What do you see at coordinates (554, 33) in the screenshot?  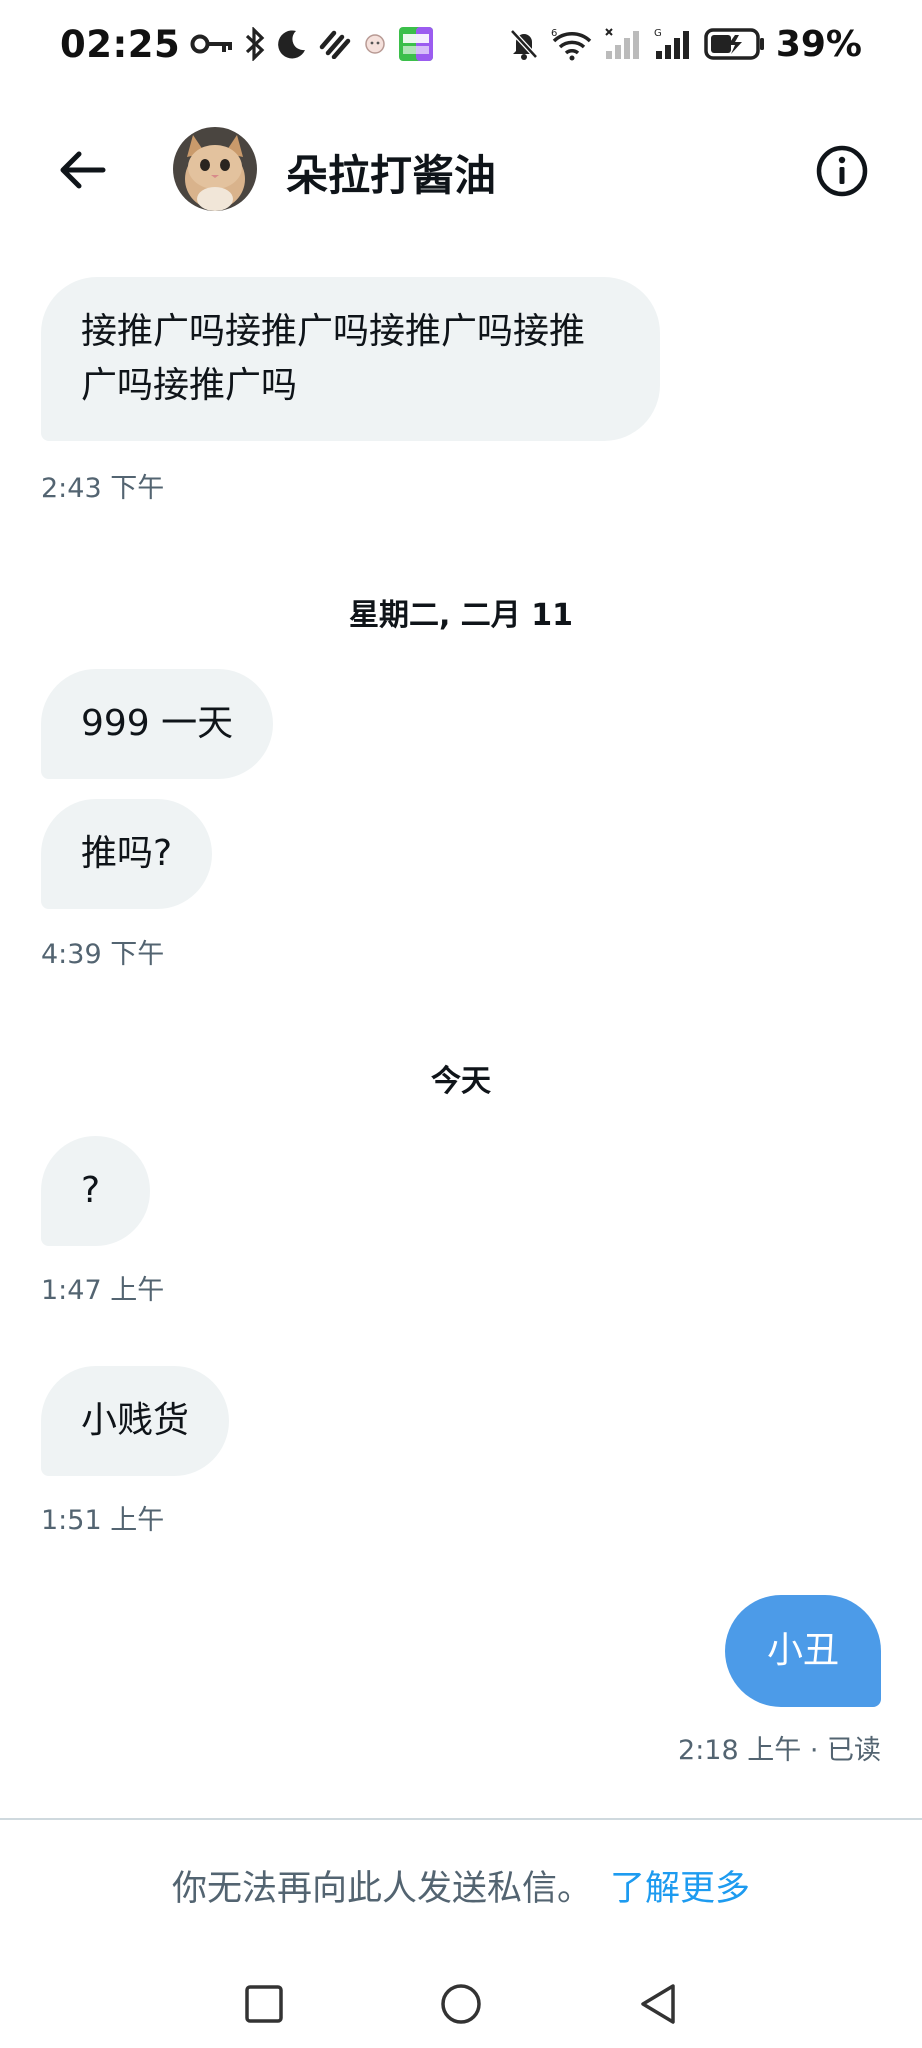 I see `svg-text: 6` at bounding box center [554, 33].